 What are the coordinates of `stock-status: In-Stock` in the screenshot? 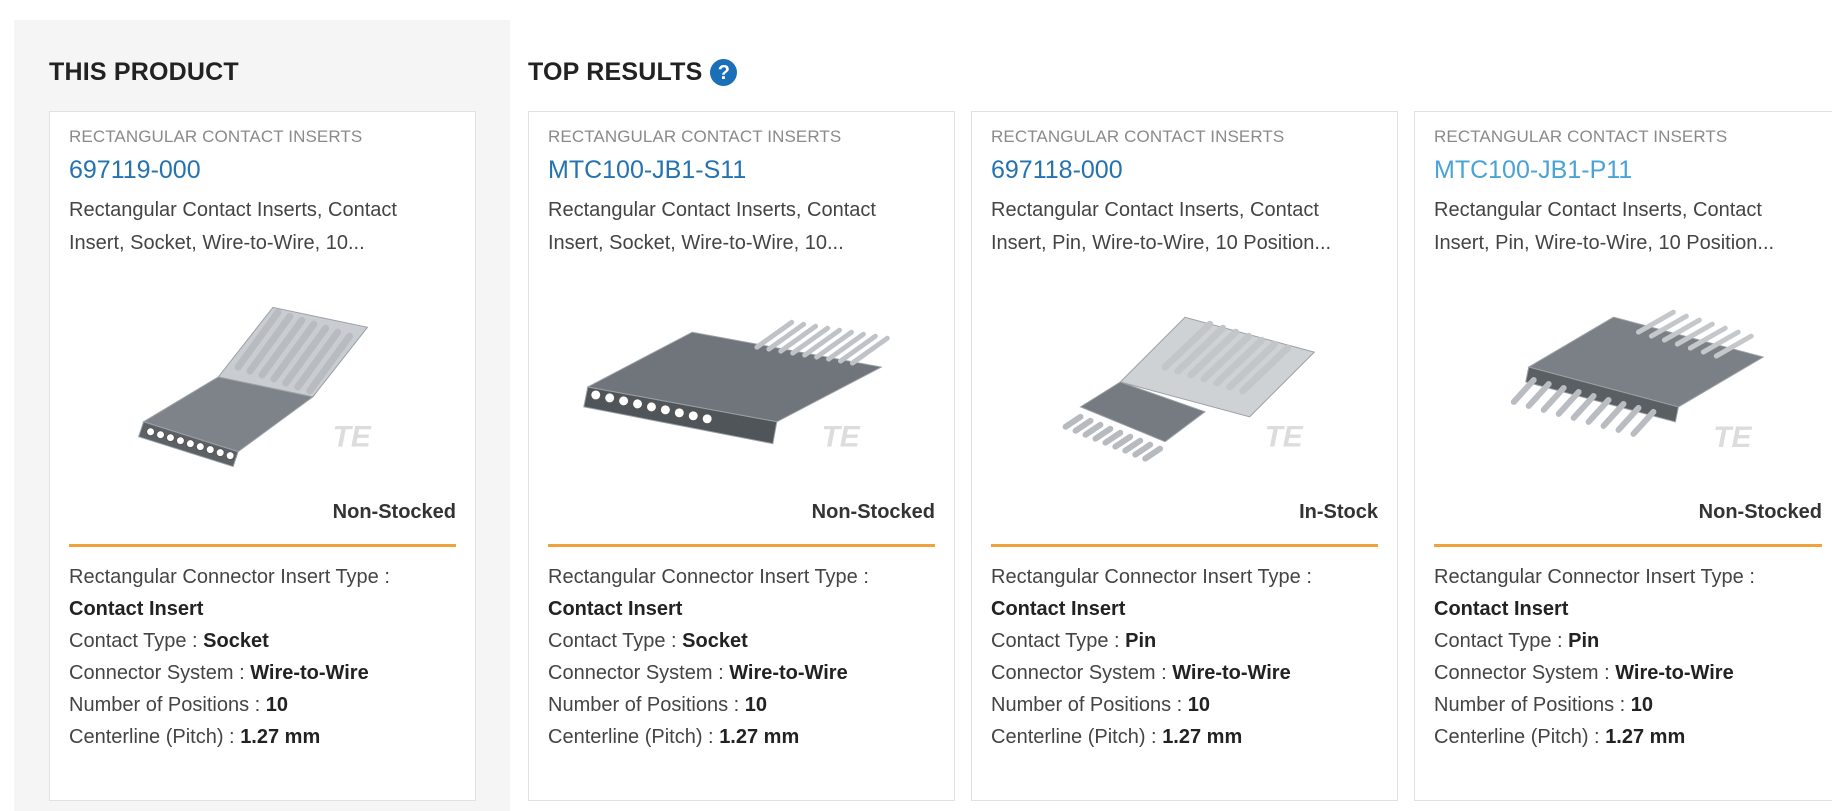 It's located at (1338, 512).